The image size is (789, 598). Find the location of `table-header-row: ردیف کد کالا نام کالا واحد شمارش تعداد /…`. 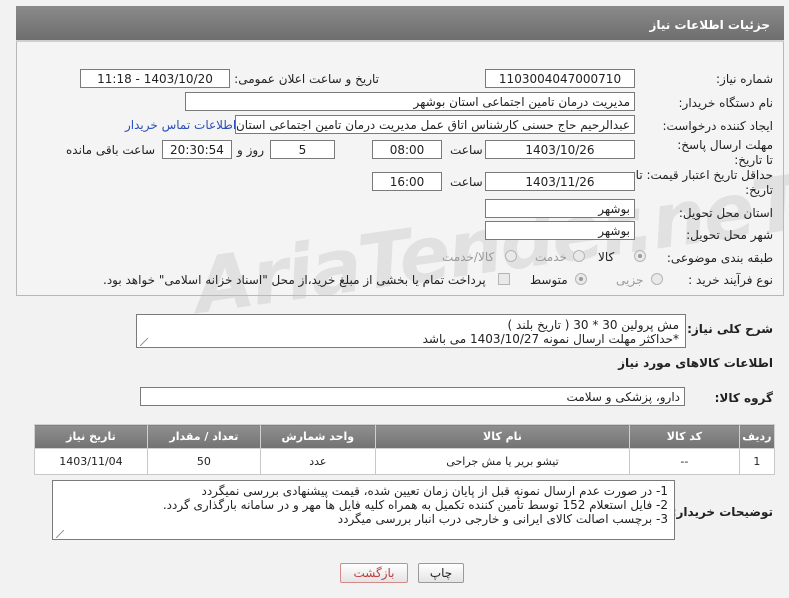

table-header-row: ردیف کد کالا نام کالا واحد شمارش تعداد /… is located at coordinates (405, 436).